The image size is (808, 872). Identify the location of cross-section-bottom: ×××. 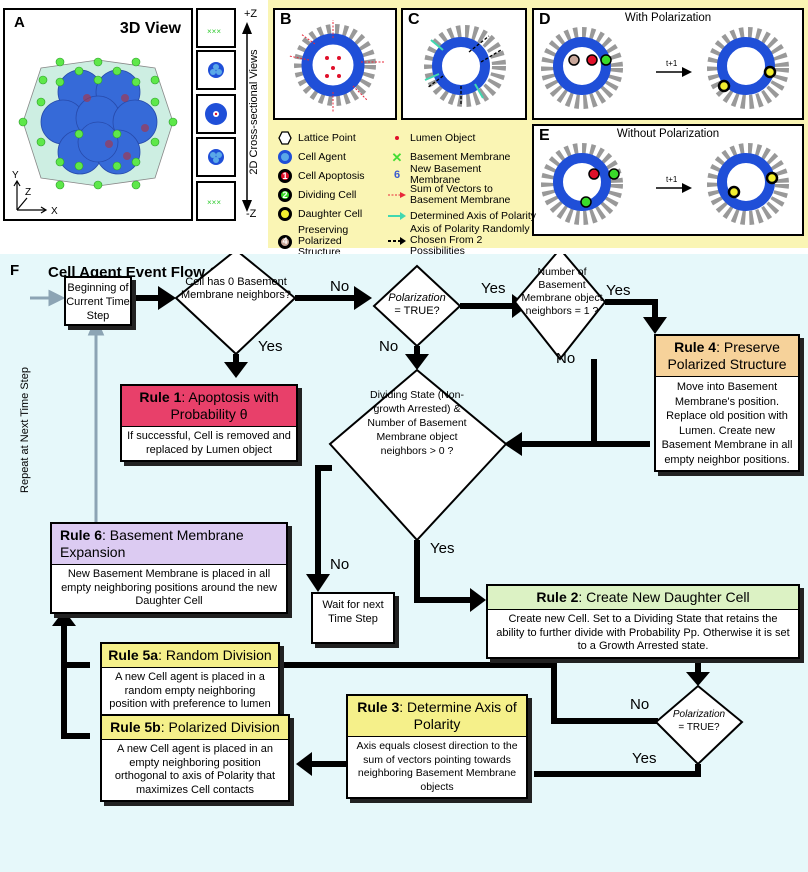
(216, 201).